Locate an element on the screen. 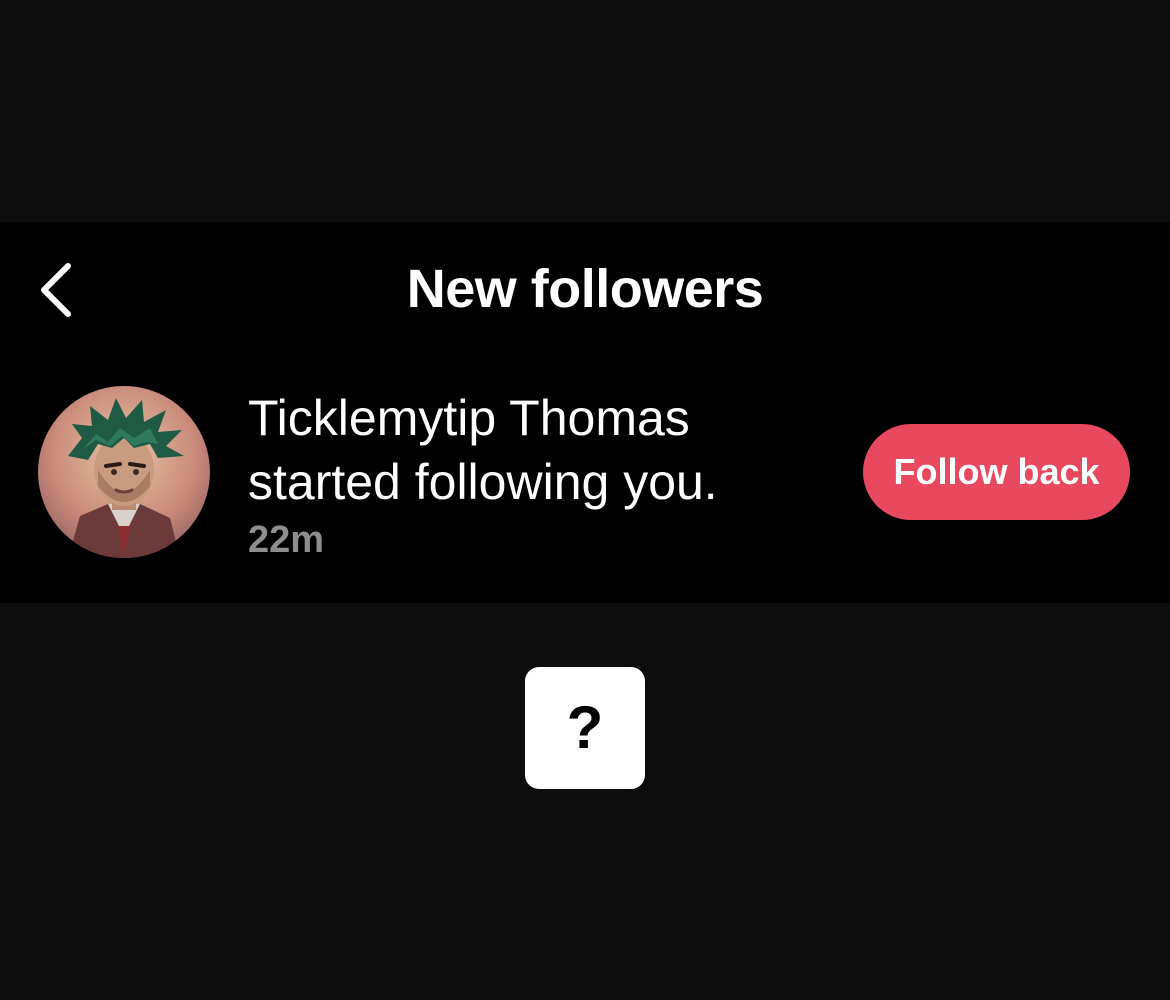 Image resolution: width=1170 pixels, height=1000 pixels. avatar is located at coordinates (124, 472).